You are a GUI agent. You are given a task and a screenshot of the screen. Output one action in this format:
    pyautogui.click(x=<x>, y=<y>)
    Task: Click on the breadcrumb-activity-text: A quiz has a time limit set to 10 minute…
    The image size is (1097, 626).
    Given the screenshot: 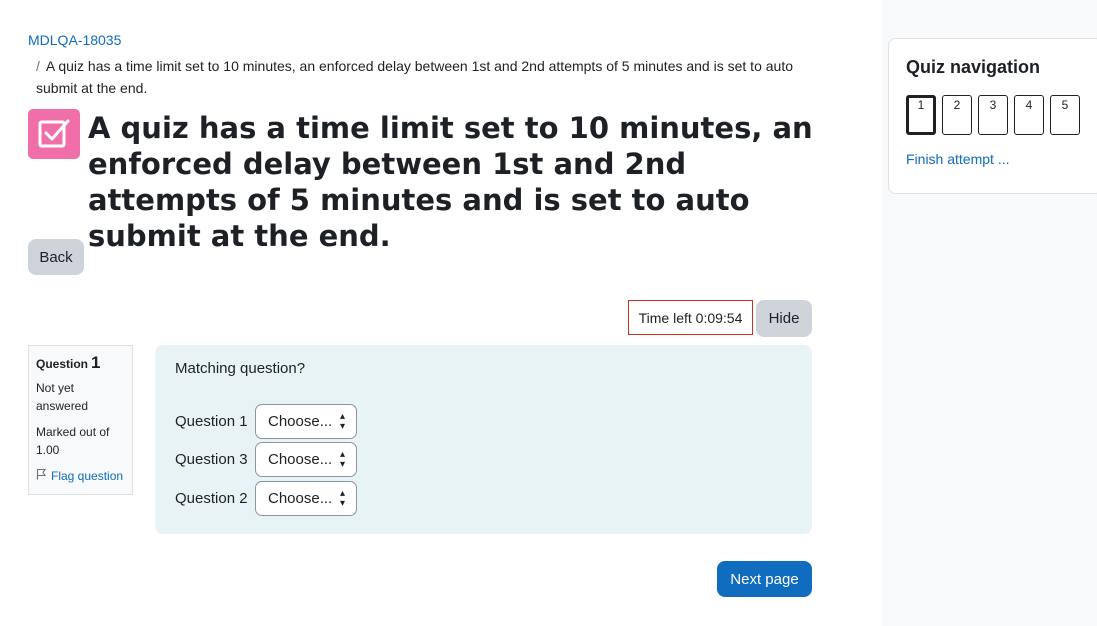 What is the action you would take?
    pyautogui.click(x=414, y=77)
    